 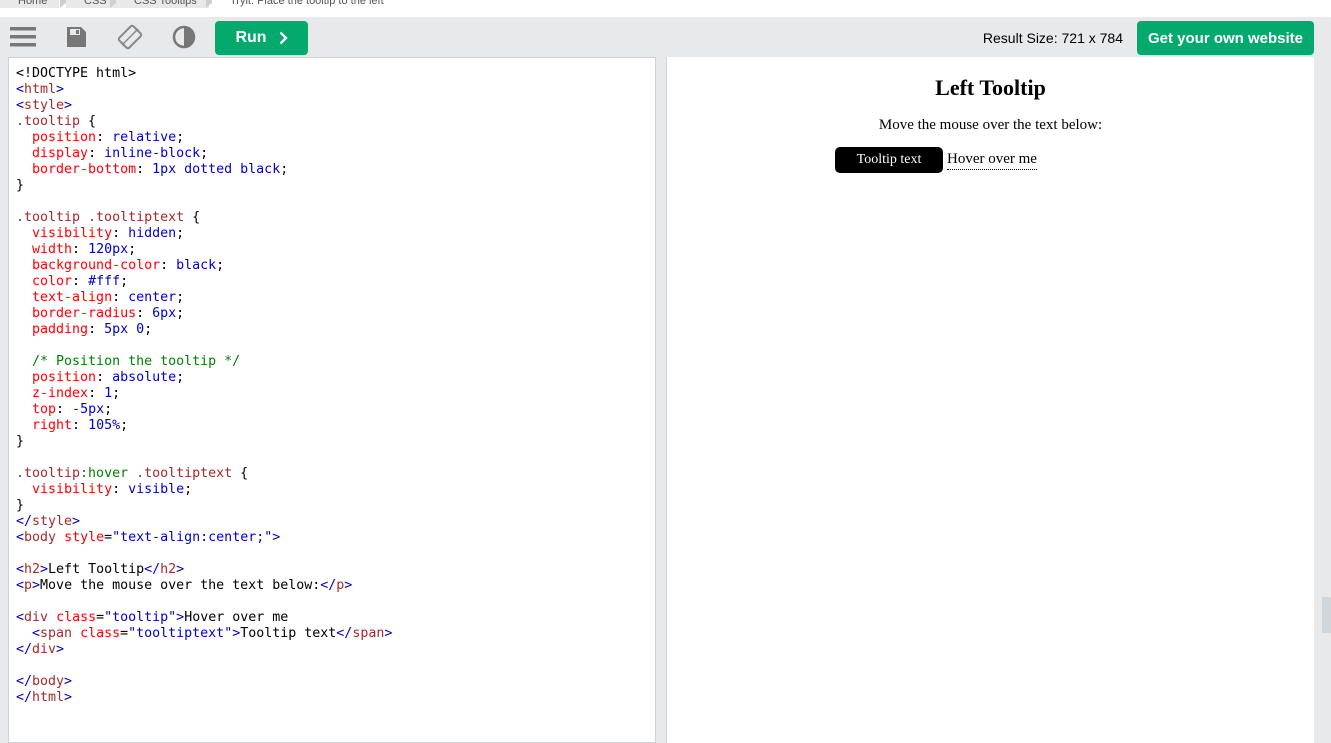 What do you see at coordinates (335, 138) in the screenshot?
I see `code-line: position: relative;` at bounding box center [335, 138].